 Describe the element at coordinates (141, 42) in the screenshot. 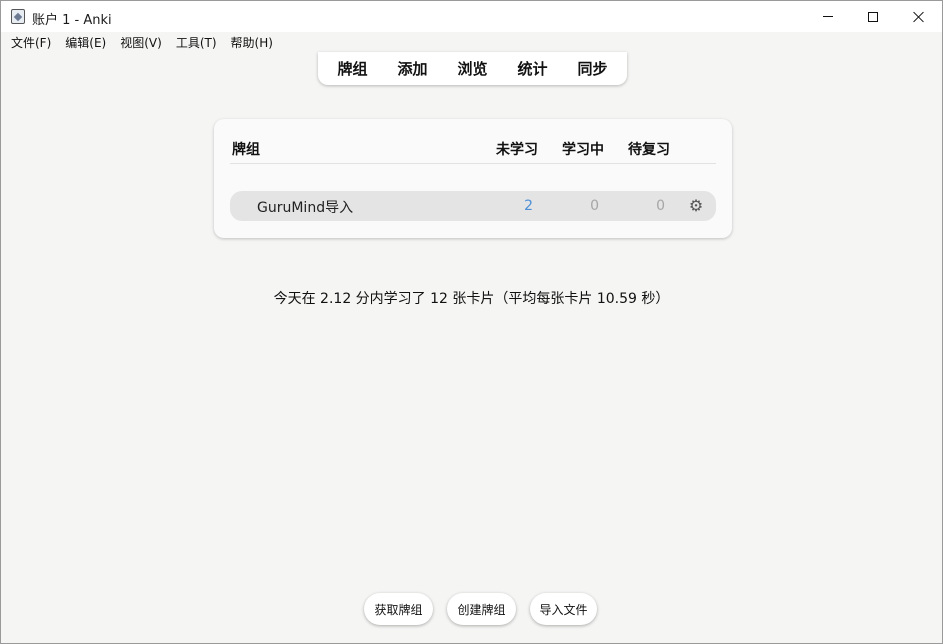

I see `menu-view: 视图(V)` at that location.